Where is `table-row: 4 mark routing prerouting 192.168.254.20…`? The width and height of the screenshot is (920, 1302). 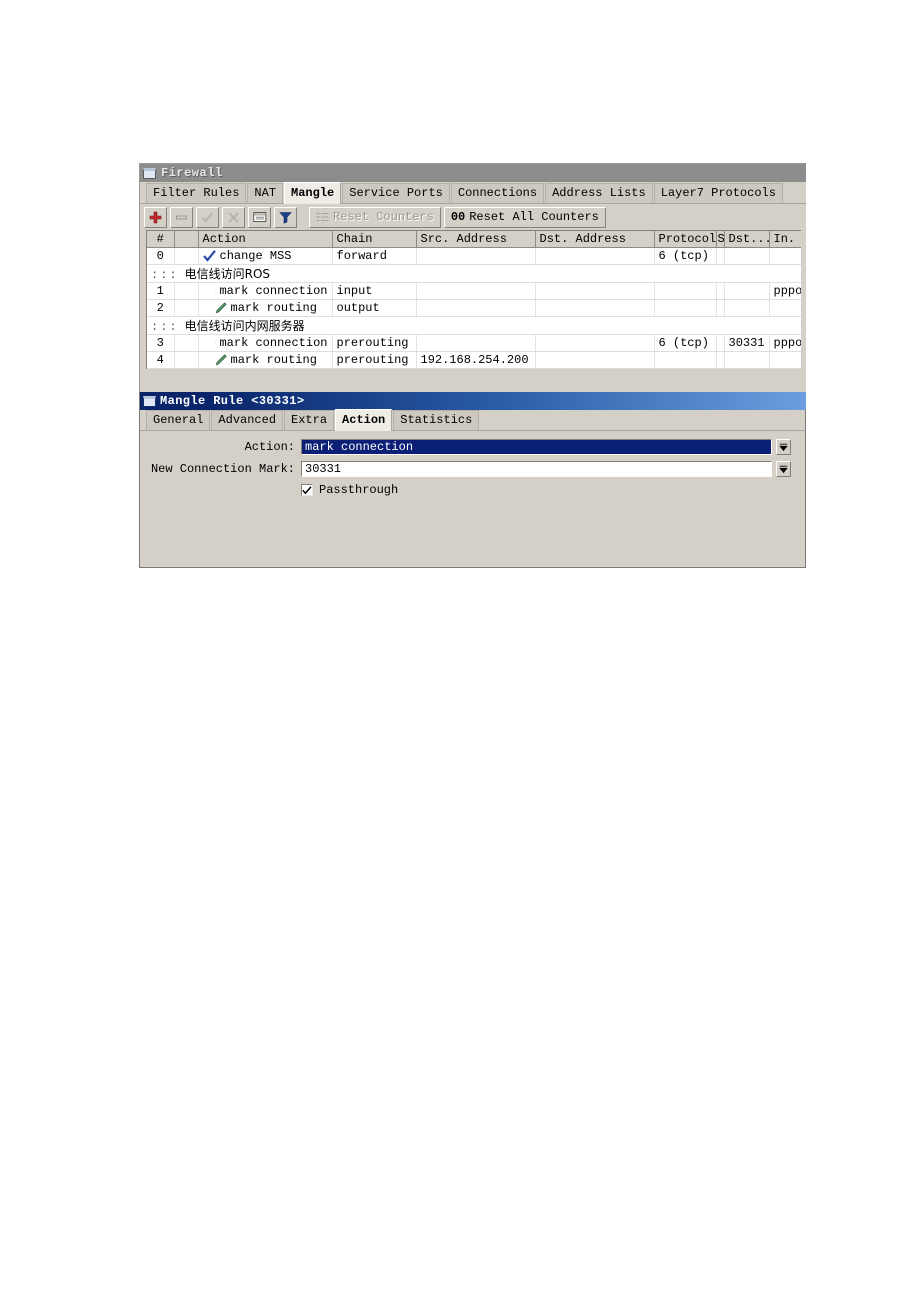 table-row: 4 mark routing prerouting 192.168.254.20… is located at coordinates (474, 360).